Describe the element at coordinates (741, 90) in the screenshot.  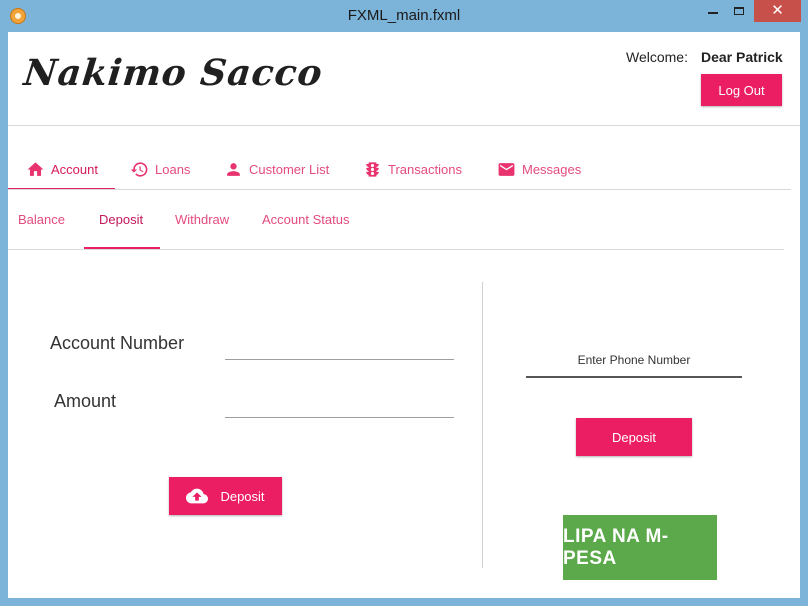
I see `logout-button: Log Out` at that location.